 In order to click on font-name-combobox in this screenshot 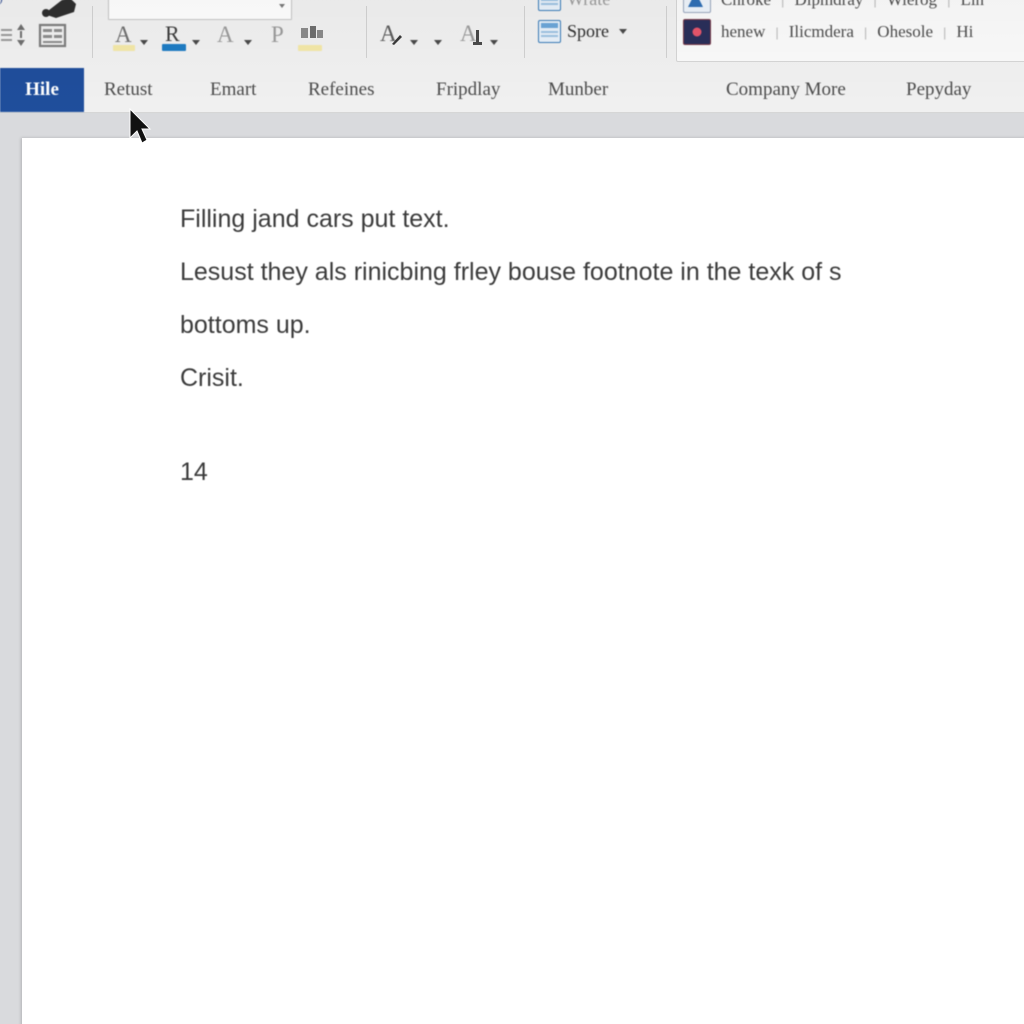, I will do `click(200, 10)`.